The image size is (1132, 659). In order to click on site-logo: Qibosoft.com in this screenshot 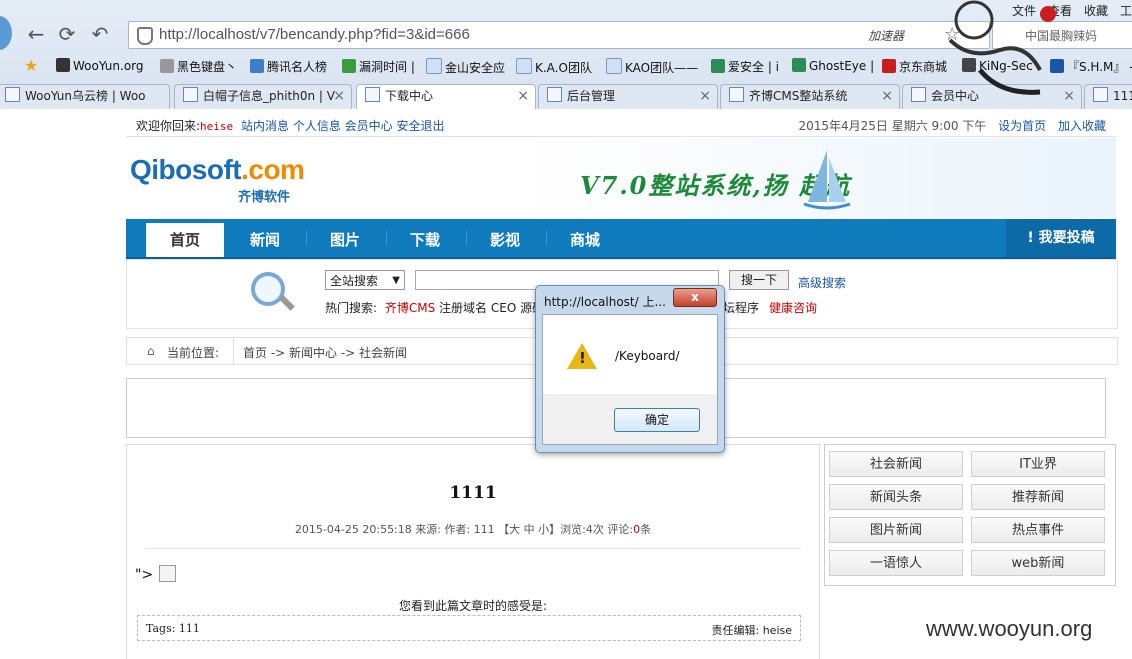, I will do `click(217, 170)`.